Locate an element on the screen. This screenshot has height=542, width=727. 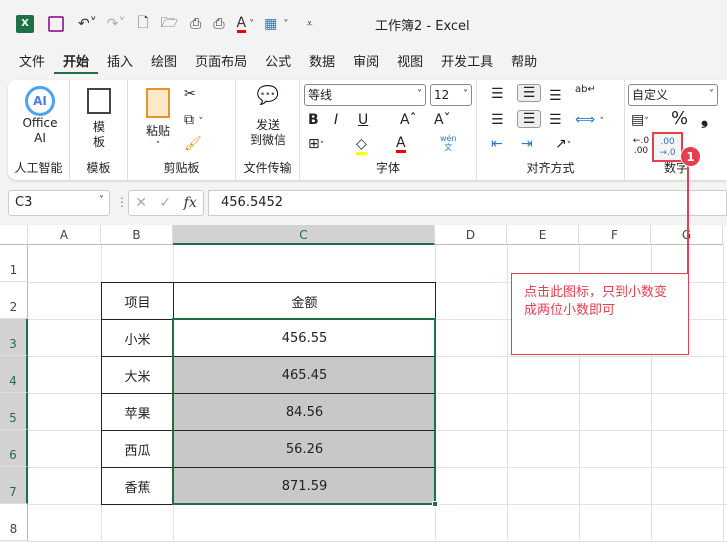
align-top-icon: ☰ is located at coordinates (497, 94).